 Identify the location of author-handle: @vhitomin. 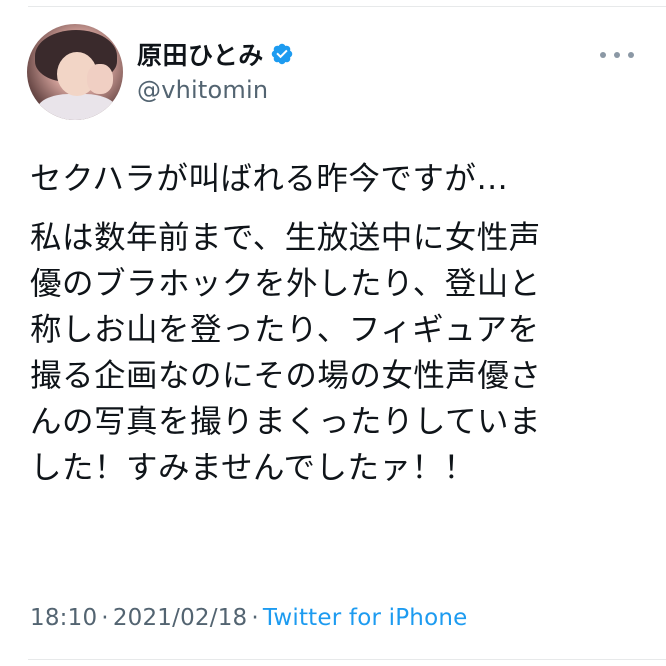
(202, 90).